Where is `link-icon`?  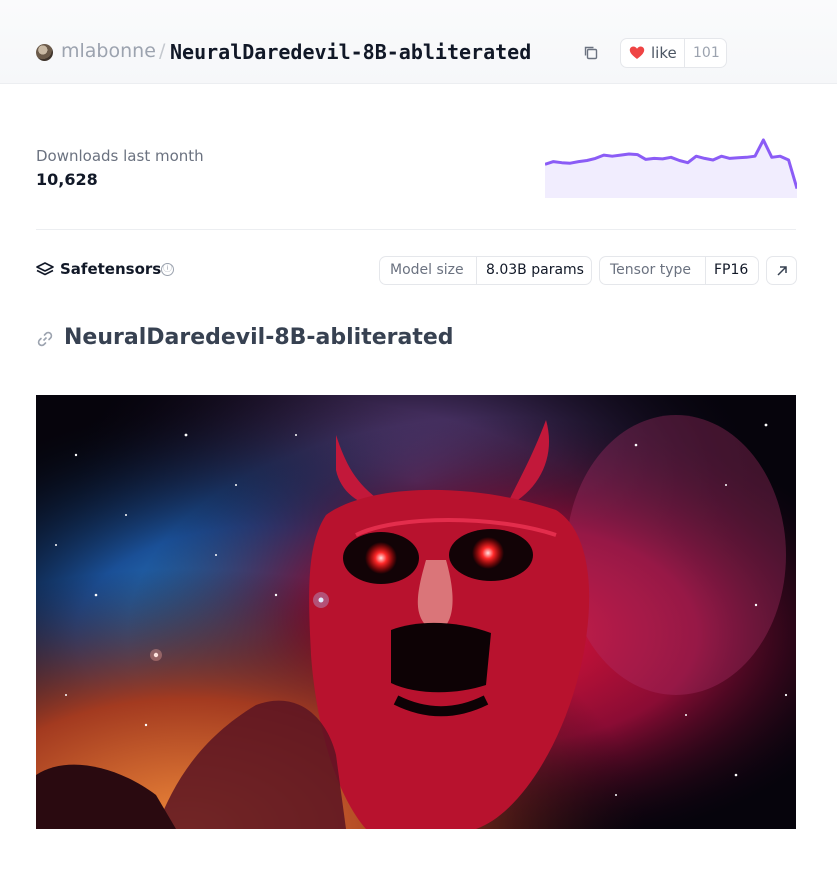
link-icon is located at coordinates (45, 339).